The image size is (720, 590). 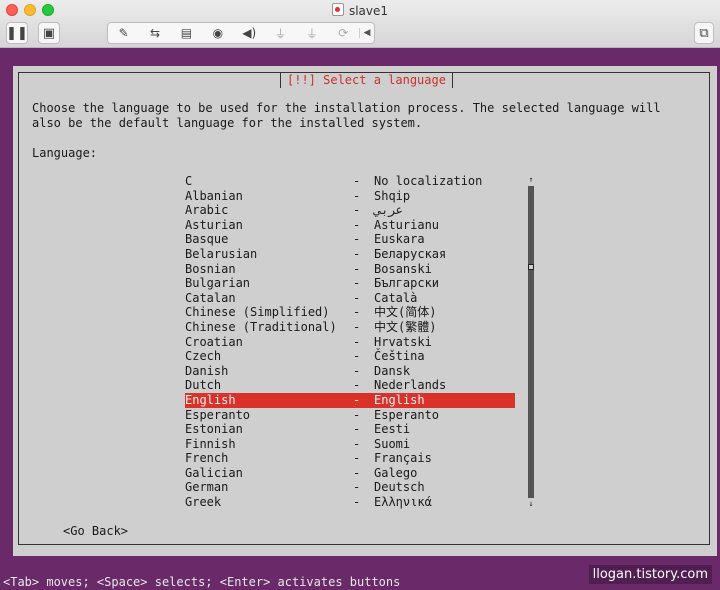 What do you see at coordinates (350, 385) in the screenshot?
I see `language-option-dutch: Dutch - Nederlands` at bounding box center [350, 385].